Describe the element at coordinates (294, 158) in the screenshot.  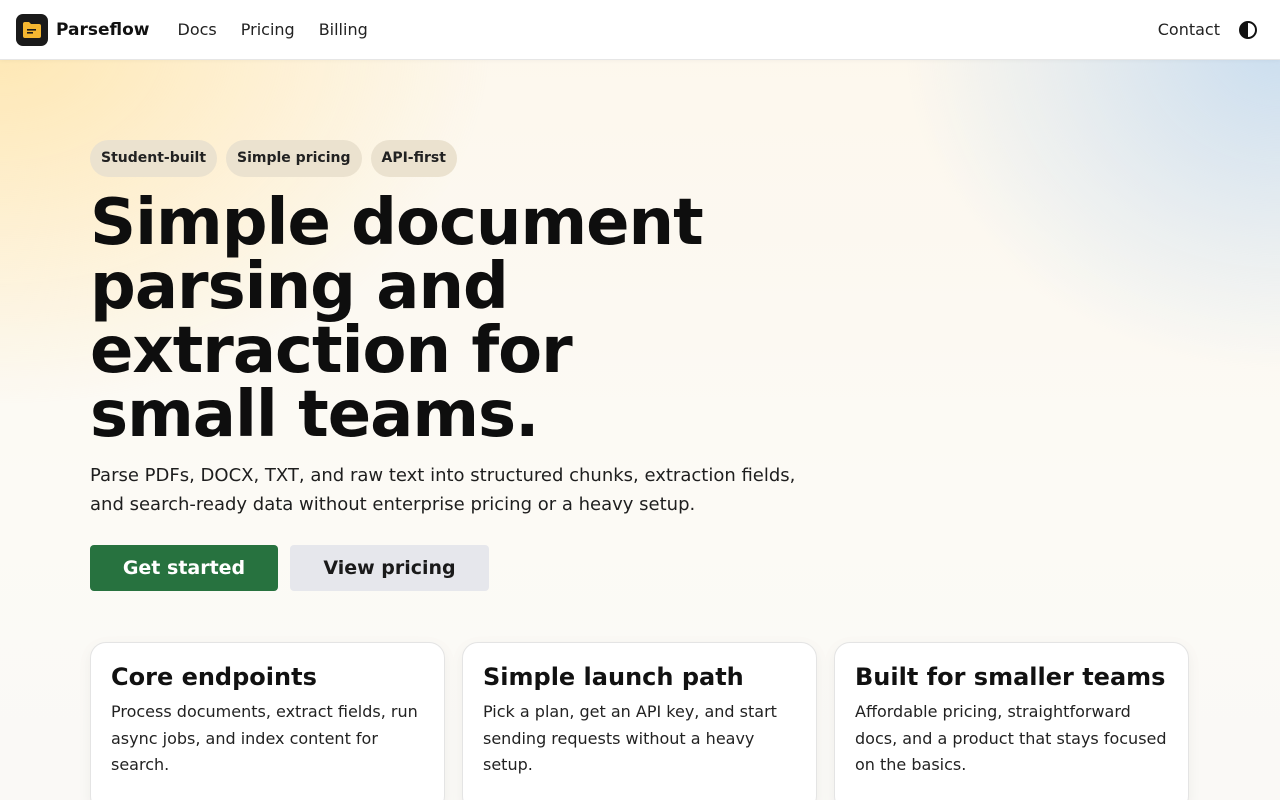
I see `badge-simple-pricing: Simple pricing` at that location.